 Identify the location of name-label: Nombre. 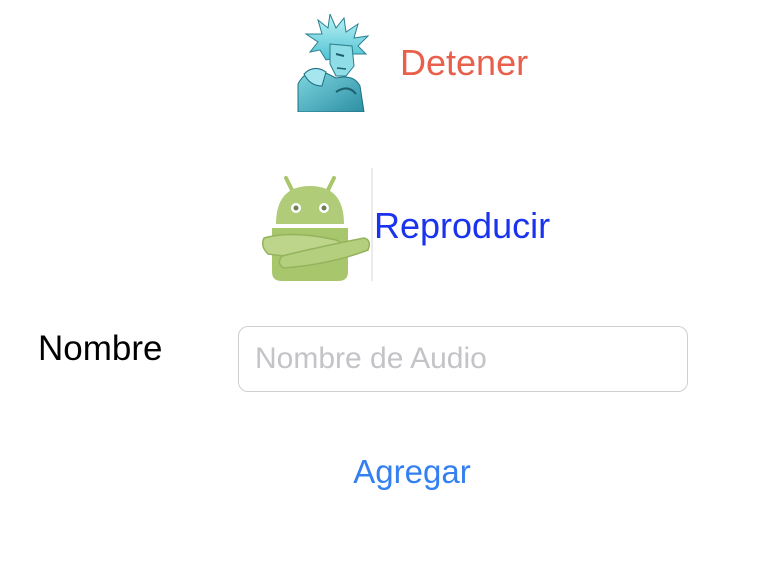
(100, 348).